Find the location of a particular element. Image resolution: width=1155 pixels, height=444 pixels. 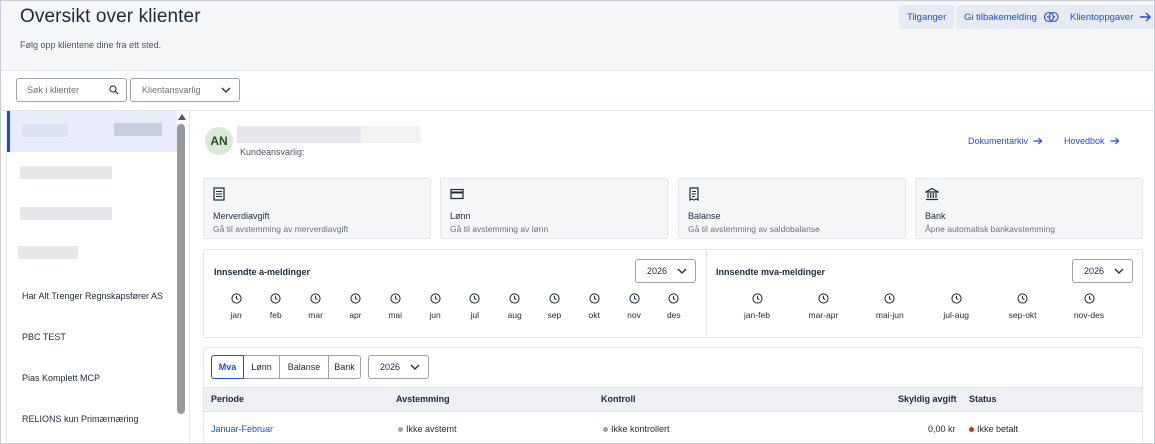

client-tasks-button: Klientoppgaver is located at coordinates (1108, 17).